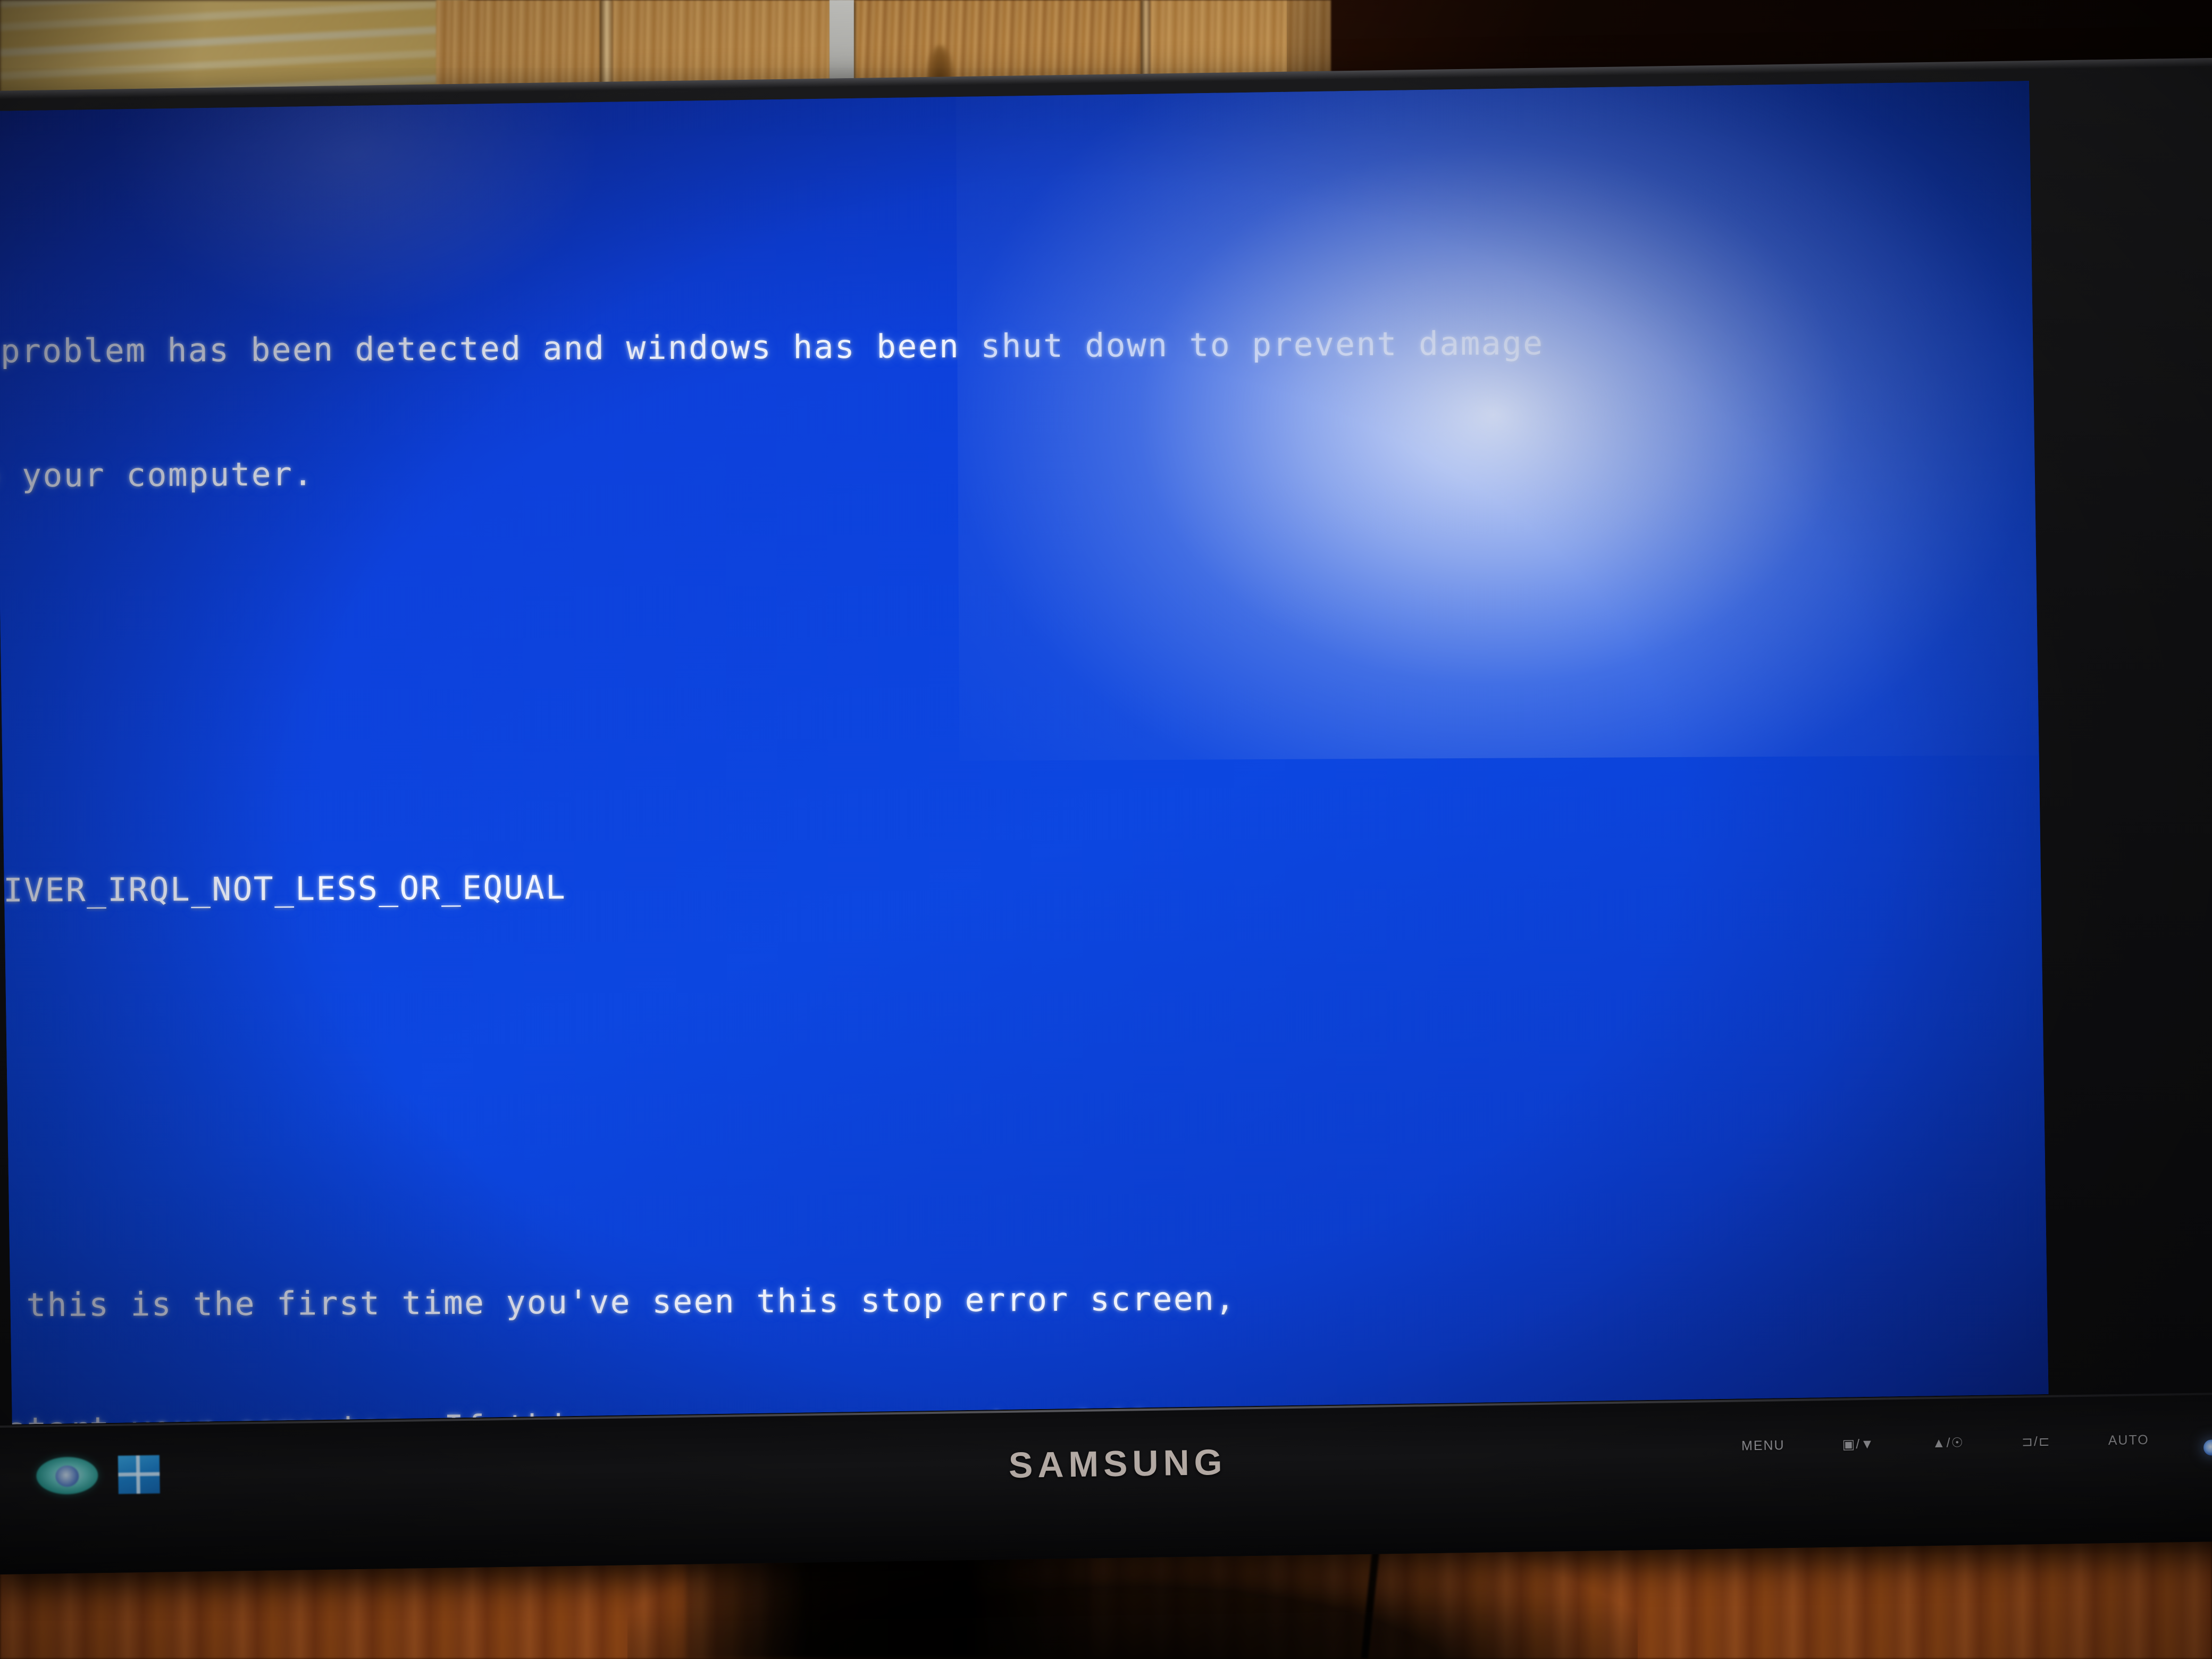 The width and height of the screenshot is (2212, 1659). What do you see at coordinates (2036, 1442) in the screenshot?
I see `enter-button: ⊐/⊏` at bounding box center [2036, 1442].